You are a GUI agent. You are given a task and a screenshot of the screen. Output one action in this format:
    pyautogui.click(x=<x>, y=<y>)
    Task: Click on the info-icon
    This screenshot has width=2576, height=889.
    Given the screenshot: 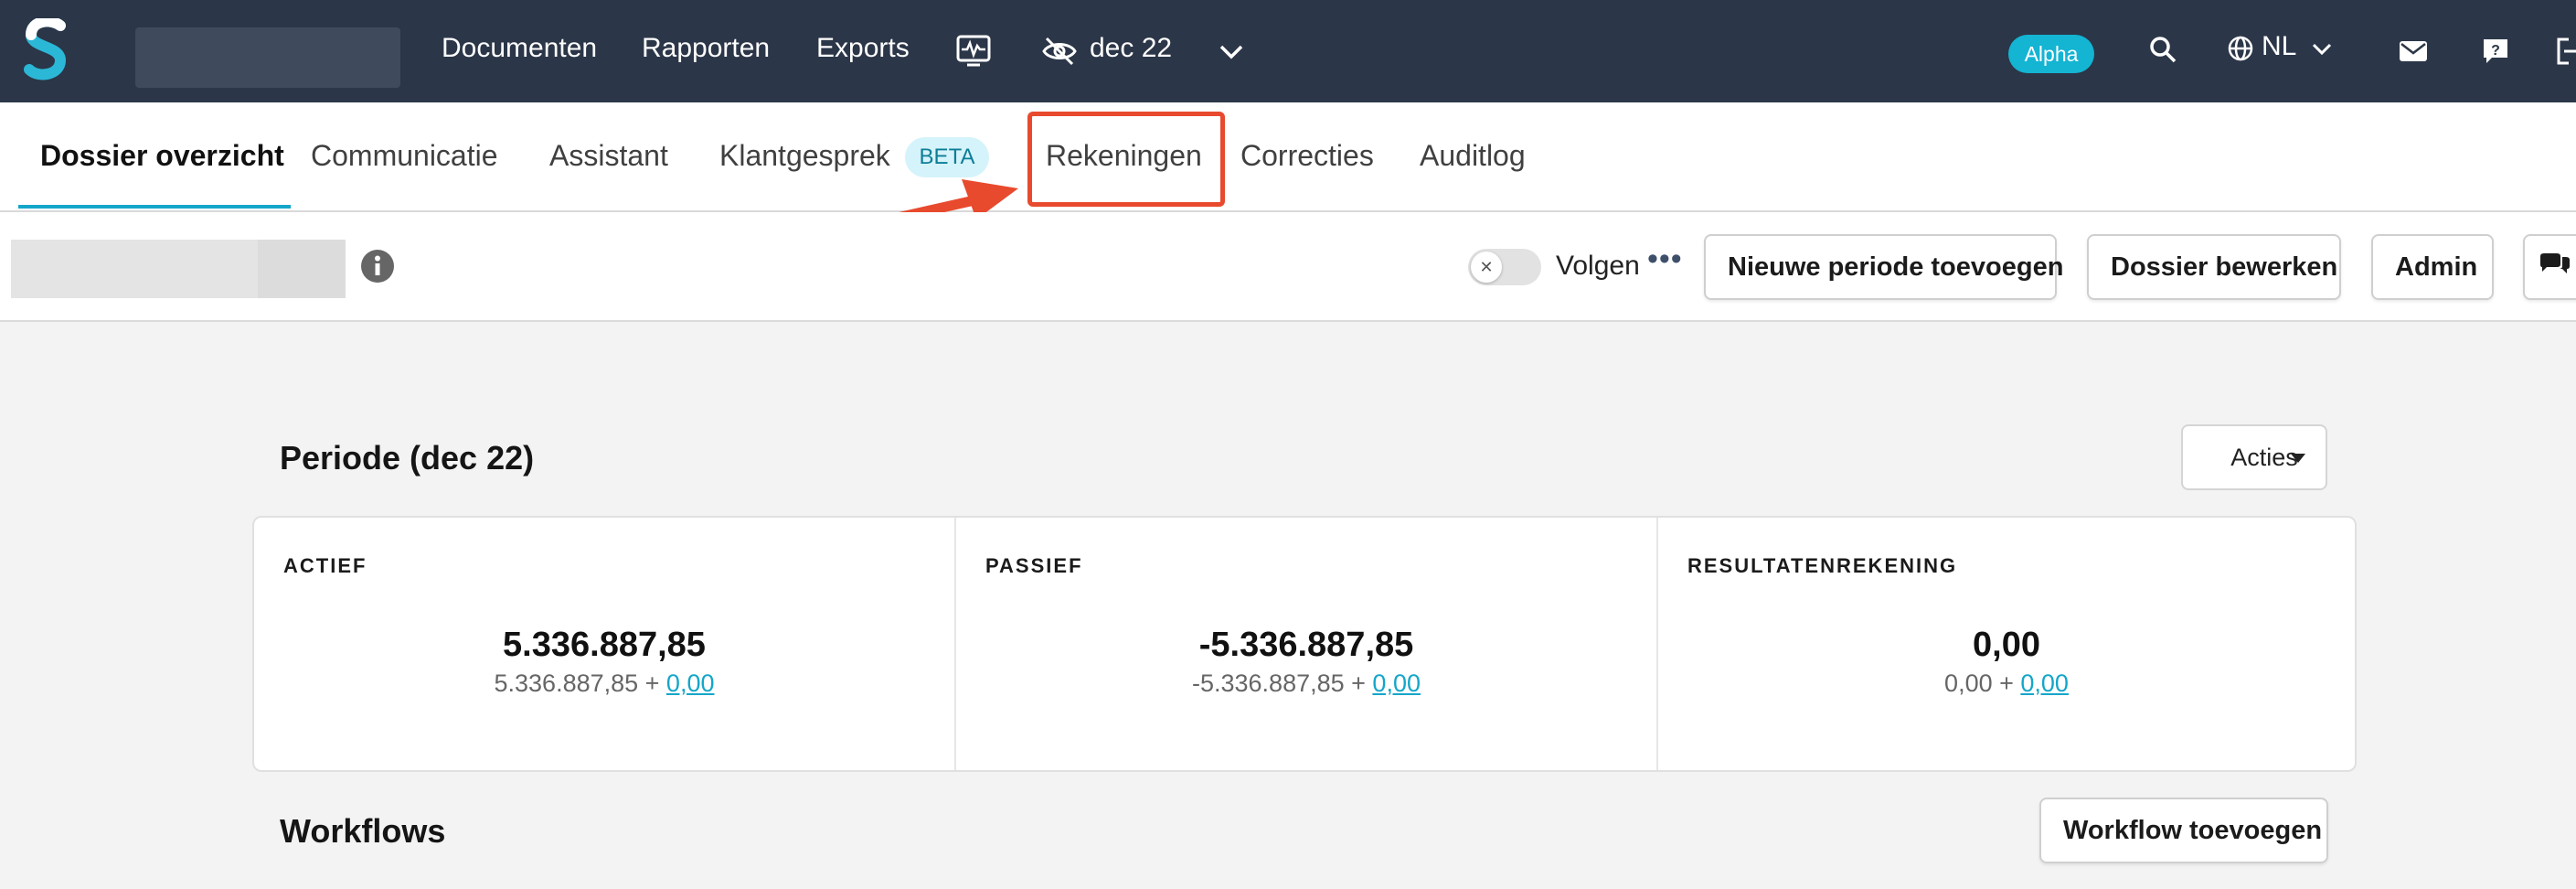 What is the action you would take?
    pyautogui.click(x=377, y=267)
    